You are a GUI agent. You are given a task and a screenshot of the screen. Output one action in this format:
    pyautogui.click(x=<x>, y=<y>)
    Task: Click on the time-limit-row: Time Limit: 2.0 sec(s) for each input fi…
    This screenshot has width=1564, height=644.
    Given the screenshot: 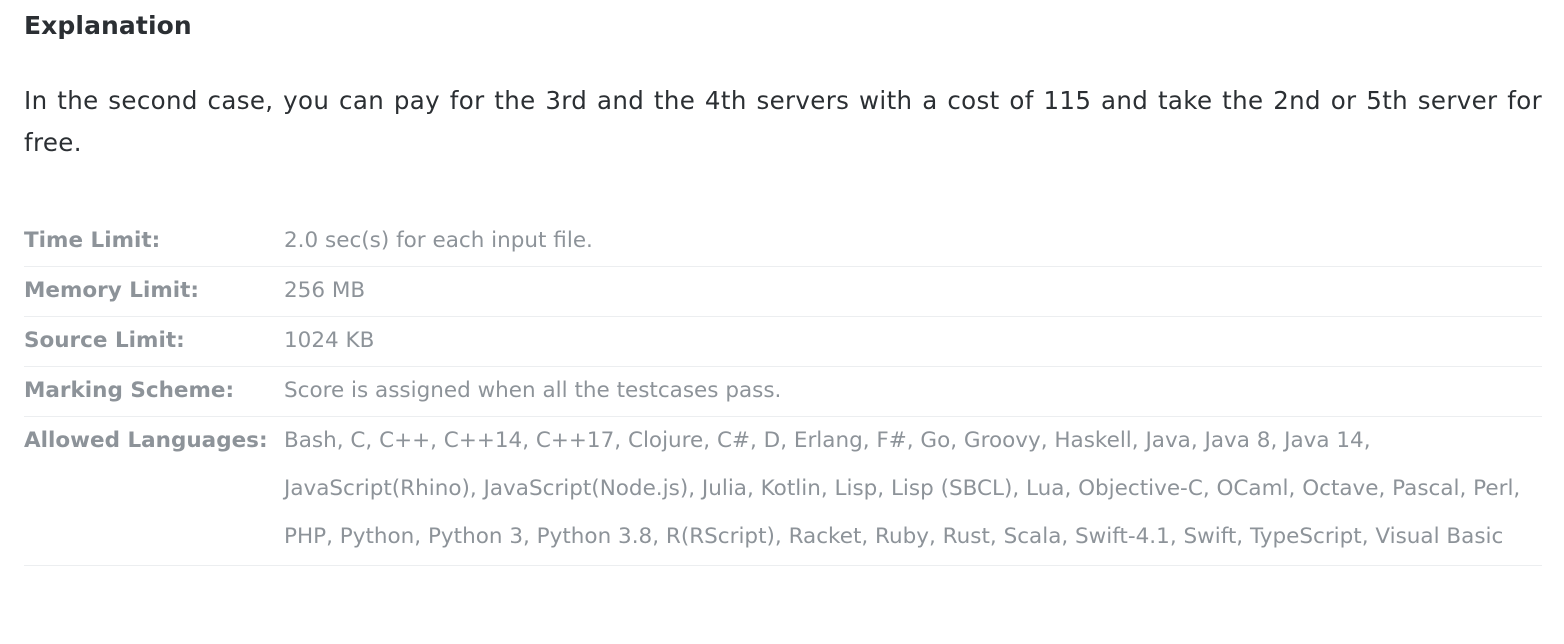 What is the action you would take?
    pyautogui.click(x=783, y=242)
    